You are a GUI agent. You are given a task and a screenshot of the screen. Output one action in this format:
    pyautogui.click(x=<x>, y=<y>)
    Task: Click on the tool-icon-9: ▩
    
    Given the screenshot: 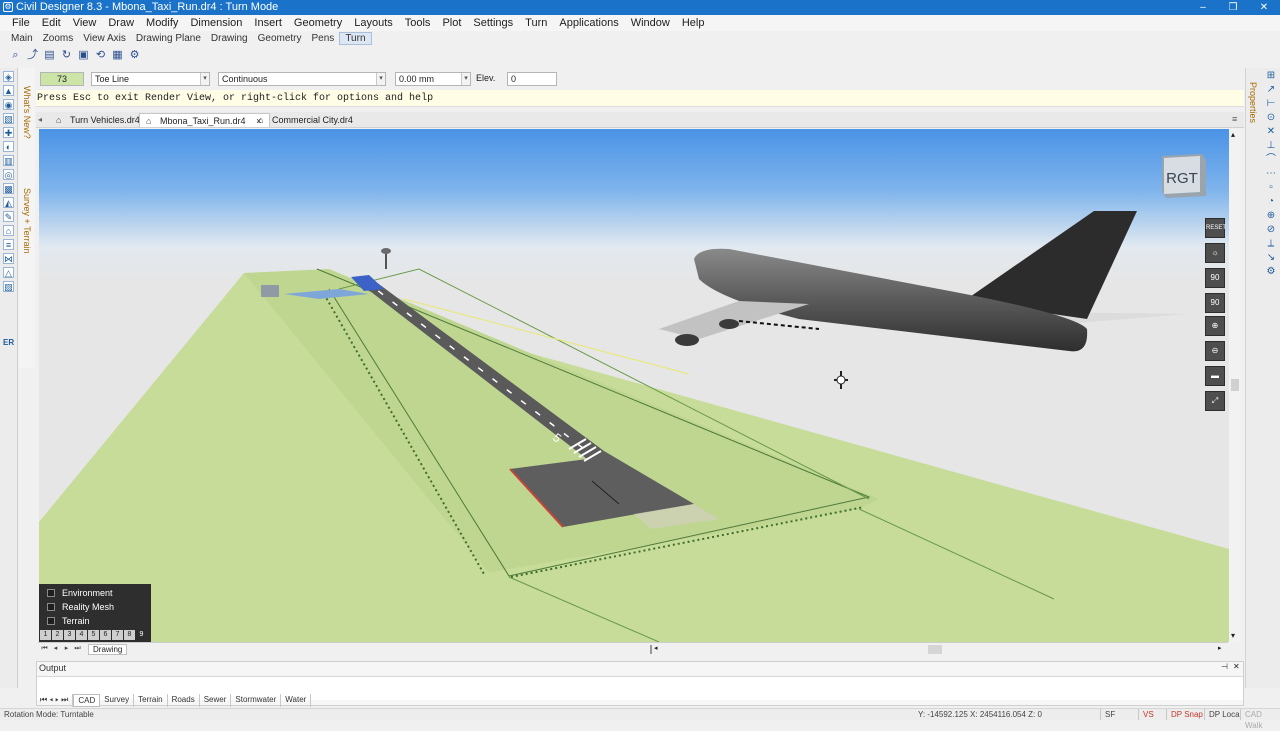 What is the action you would take?
    pyautogui.click(x=8, y=188)
    